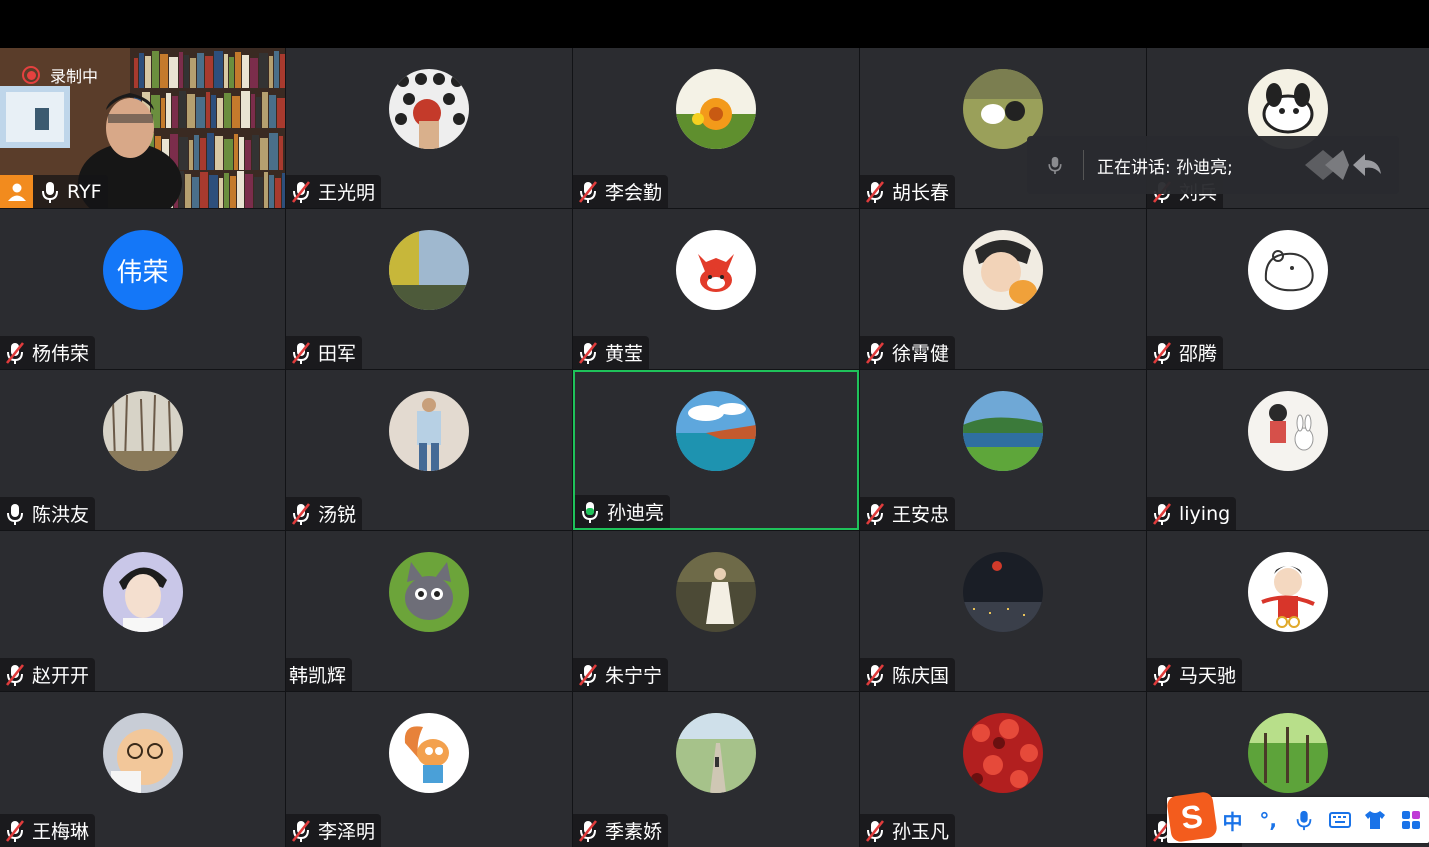 This screenshot has width=1429, height=847. Describe the element at coordinates (61, 354) in the screenshot. I see `participant-name: 杨伟荣` at that location.